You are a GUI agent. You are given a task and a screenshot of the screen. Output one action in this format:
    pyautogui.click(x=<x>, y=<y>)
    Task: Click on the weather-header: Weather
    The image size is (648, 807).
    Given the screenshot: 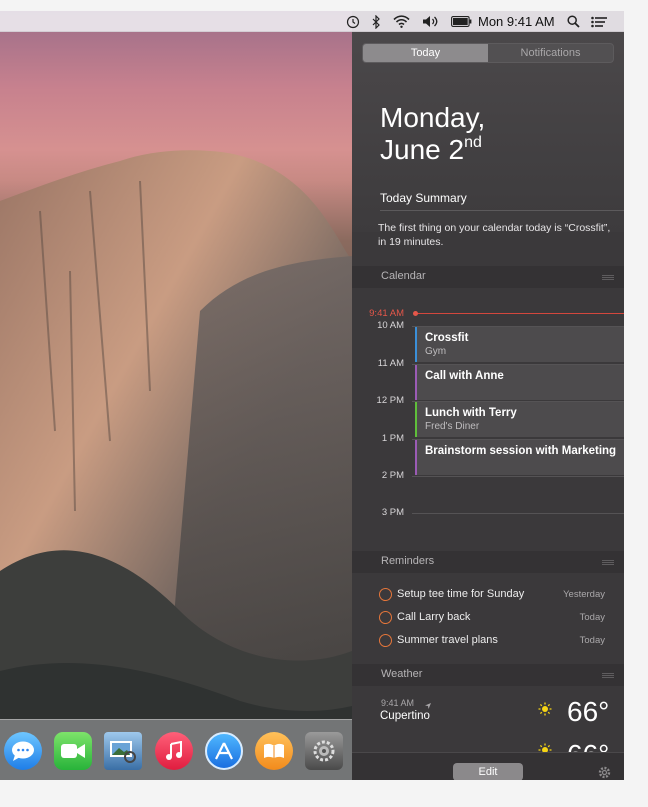 What is the action you would take?
    pyautogui.click(x=488, y=675)
    